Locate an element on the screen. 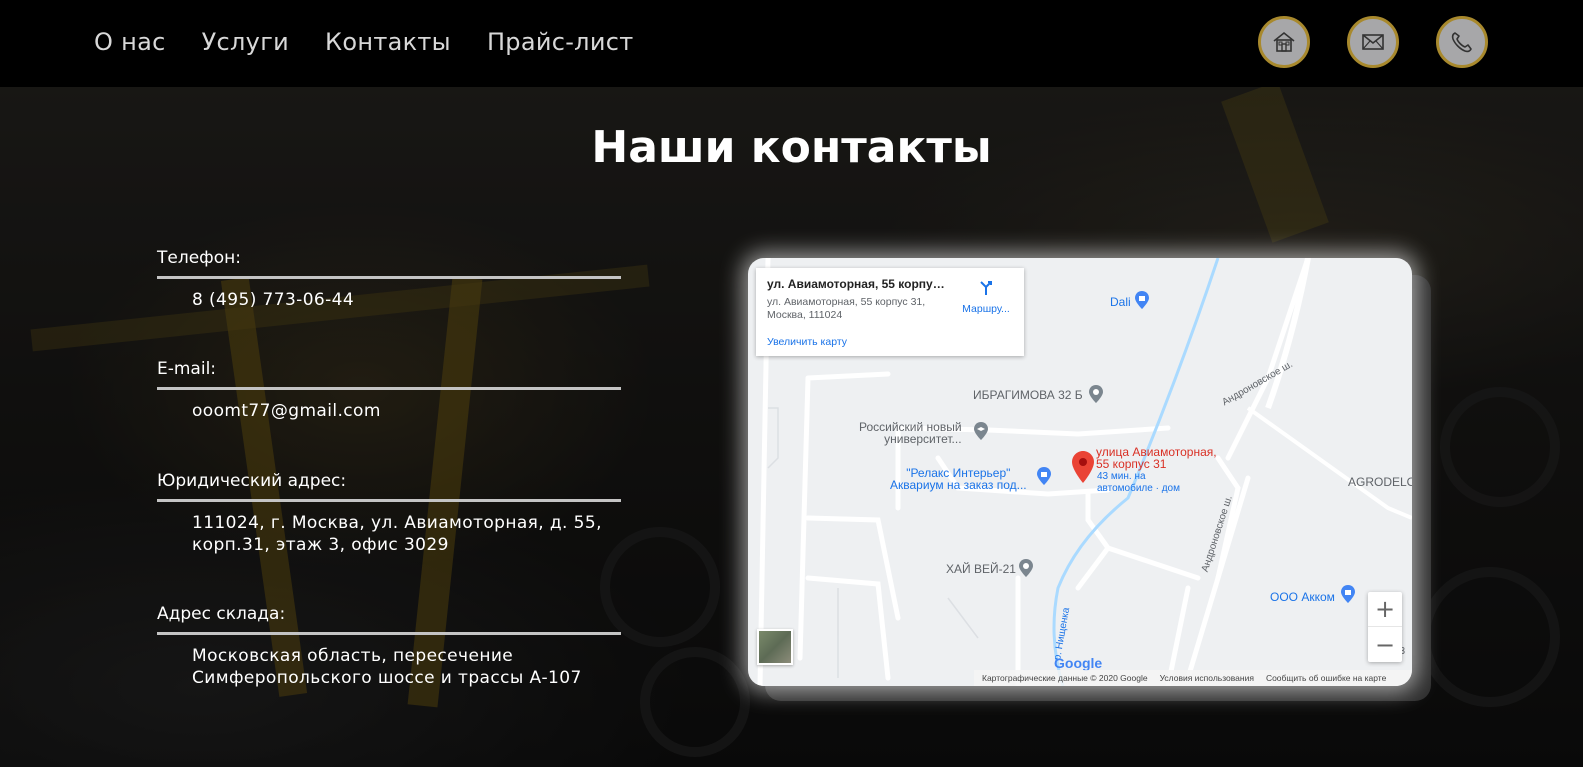 Image resolution: width=1583 pixels, height=767 pixels. page-title: Наши контакты is located at coordinates (791, 147).